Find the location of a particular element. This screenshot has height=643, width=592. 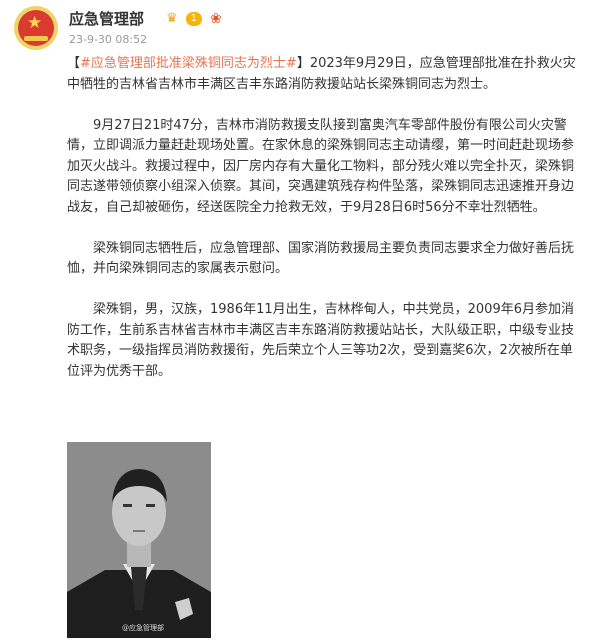

level-badge: 1 is located at coordinates (194, 19).